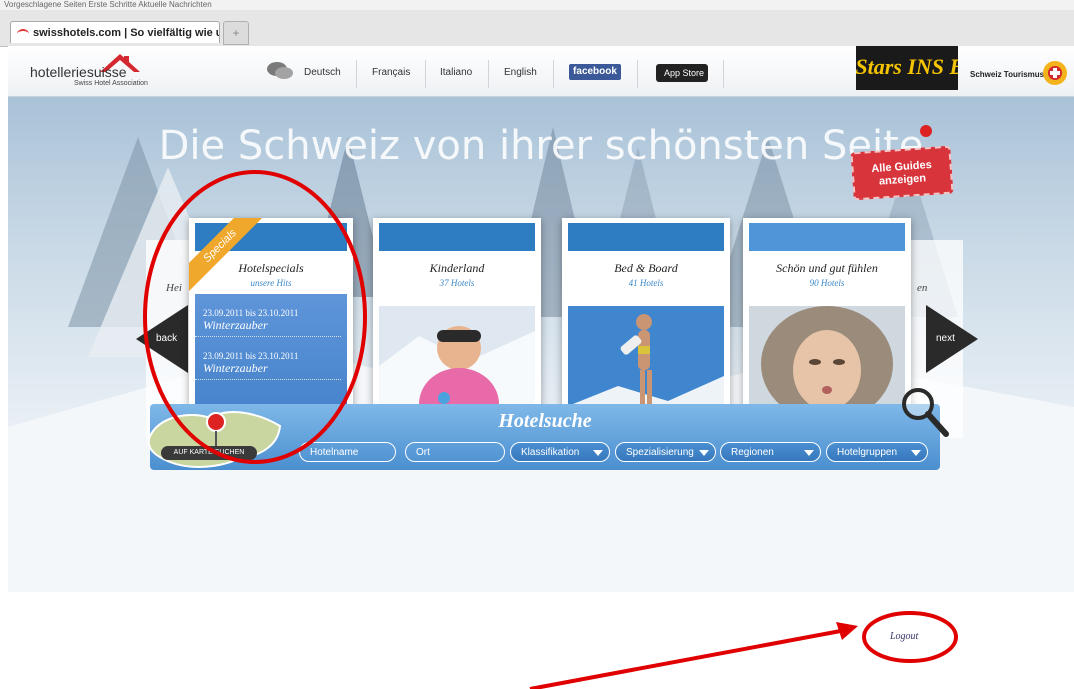 The image size is (1074, 689). Describe the element at coordinates (926, 131) in the screenshot. I see `pin-icon` at that location.